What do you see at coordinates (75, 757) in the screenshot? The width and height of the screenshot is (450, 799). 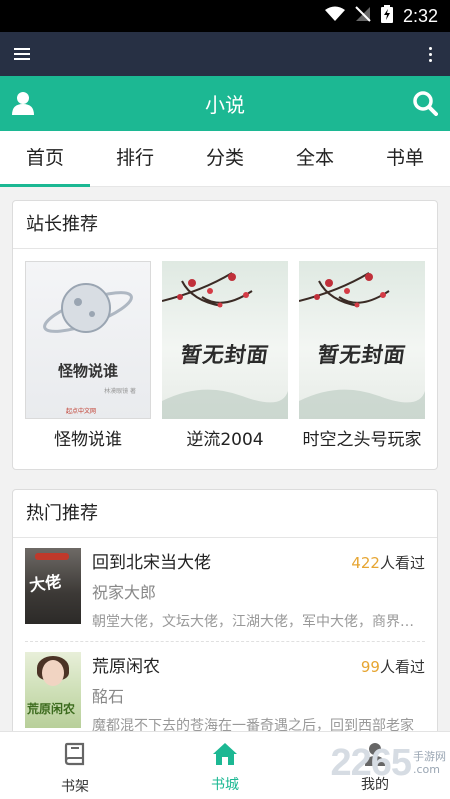 I see `book-icon` at bounding box center [75, 757].